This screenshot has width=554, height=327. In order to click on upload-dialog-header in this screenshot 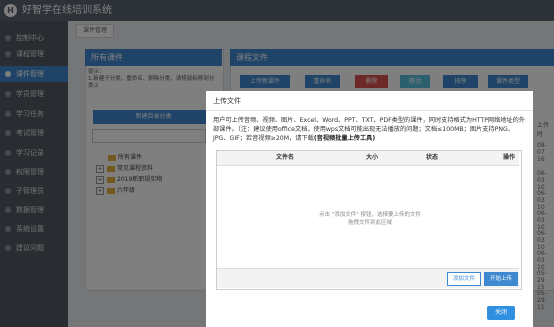, I will do `click(369, 101)`.